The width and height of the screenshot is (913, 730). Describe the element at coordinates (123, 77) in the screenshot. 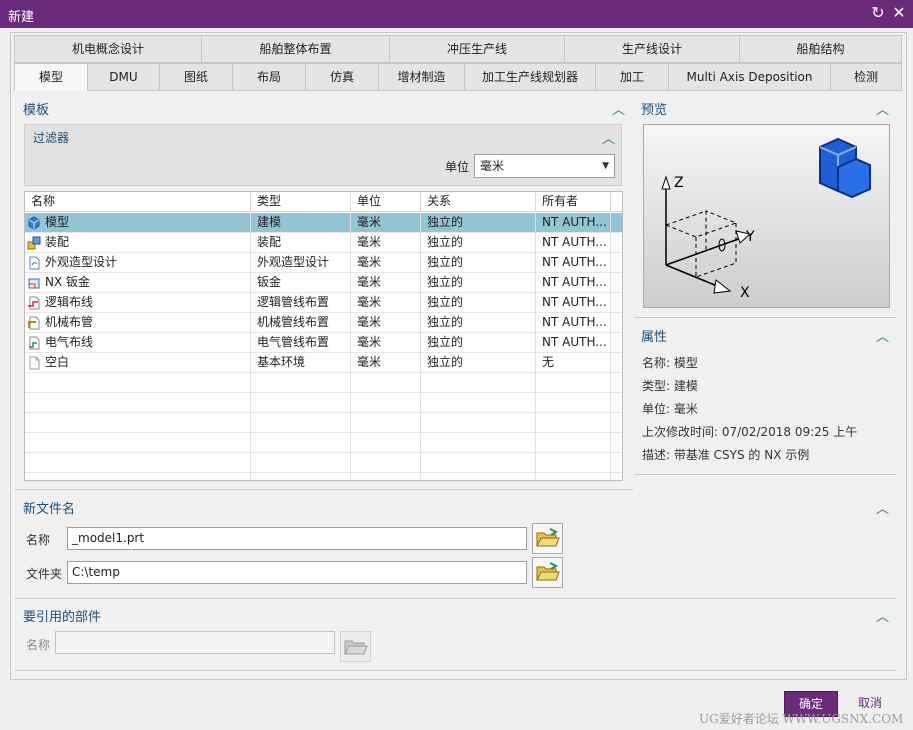

I see `tab-dmu: DMU` at that location.